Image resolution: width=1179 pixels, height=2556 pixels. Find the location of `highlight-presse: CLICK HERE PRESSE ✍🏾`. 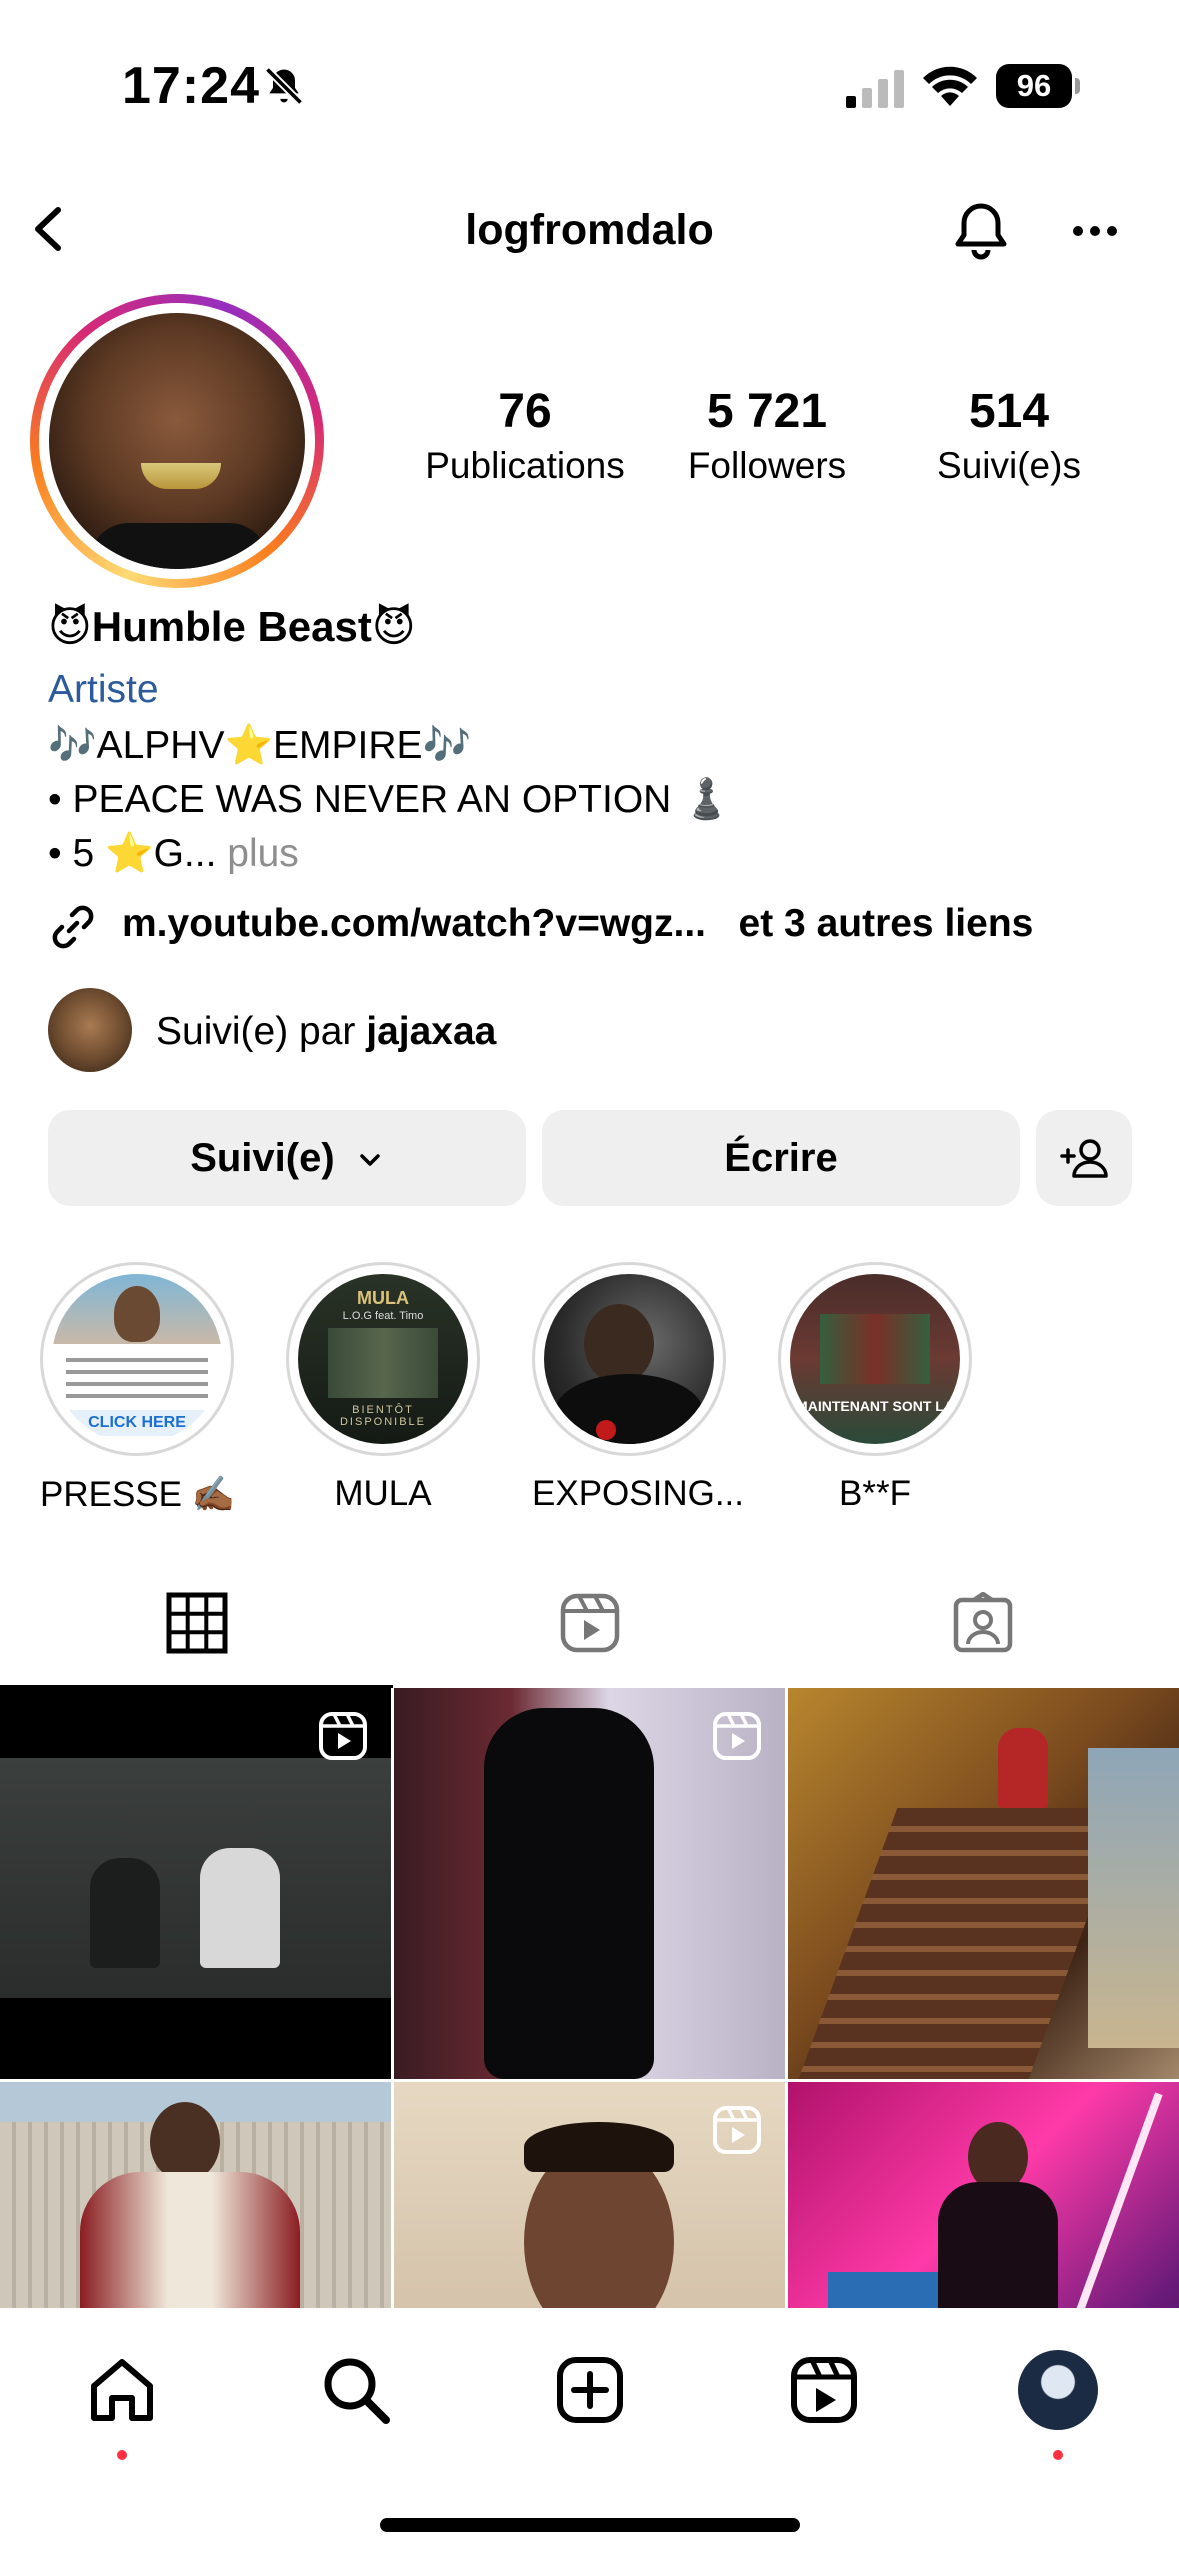

highlight-presse: CLICK HERE PRESSE ✍🏾 is located at coordinates (138, 1388).